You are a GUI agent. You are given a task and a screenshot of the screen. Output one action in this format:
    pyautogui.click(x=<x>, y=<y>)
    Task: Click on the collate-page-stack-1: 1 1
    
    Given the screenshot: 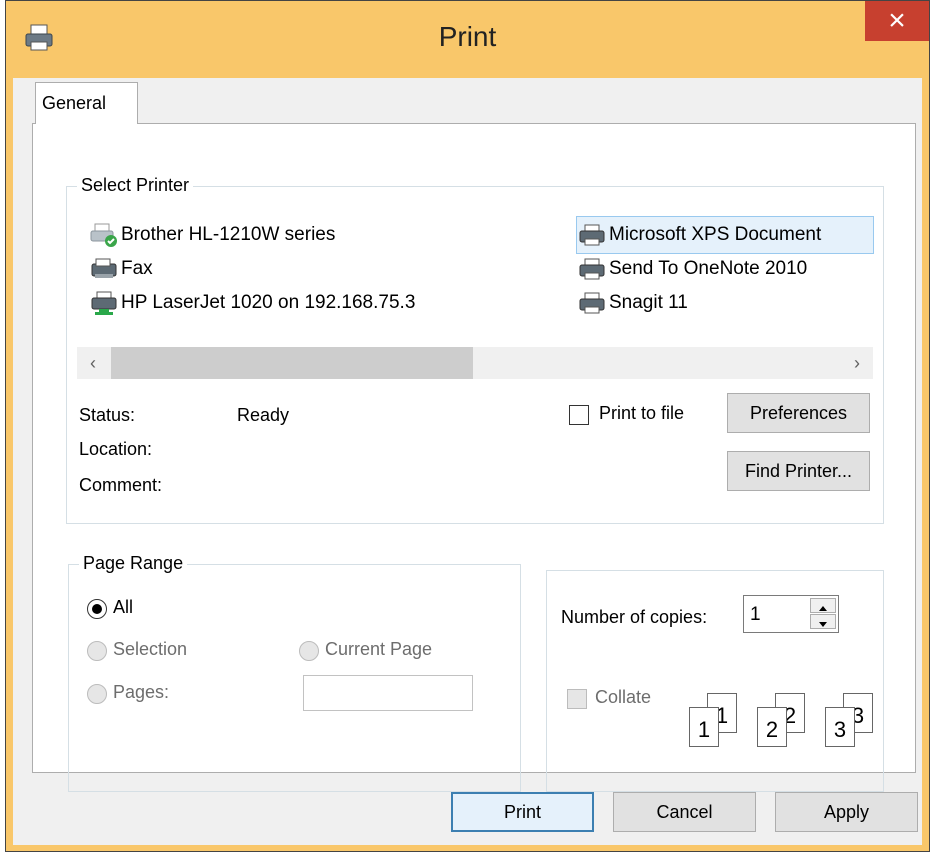 What is the action you would take?
    pyautogui.click(x=715, y=722)
    